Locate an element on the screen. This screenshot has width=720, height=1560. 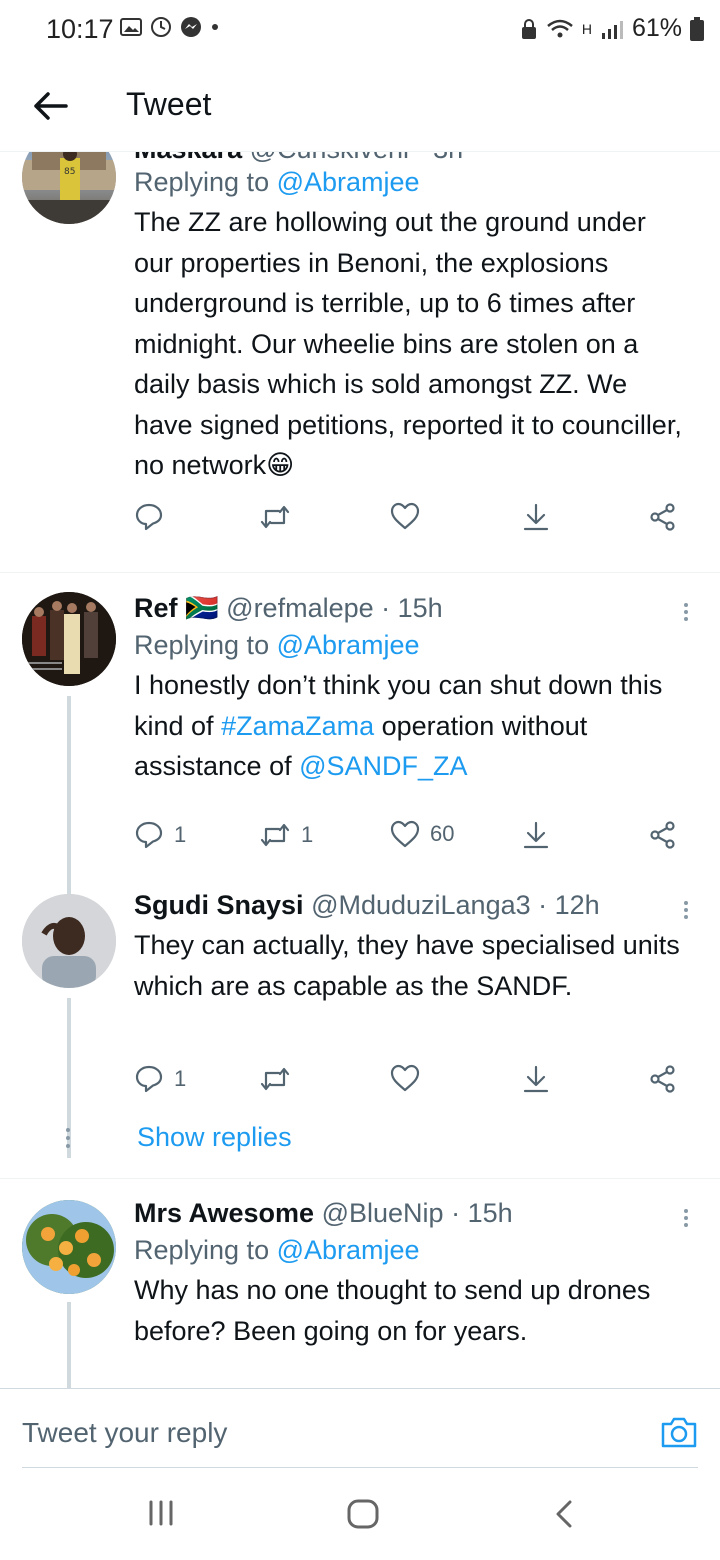
mention-link: @SANDF_ZA is located at coordinates (383, 766).